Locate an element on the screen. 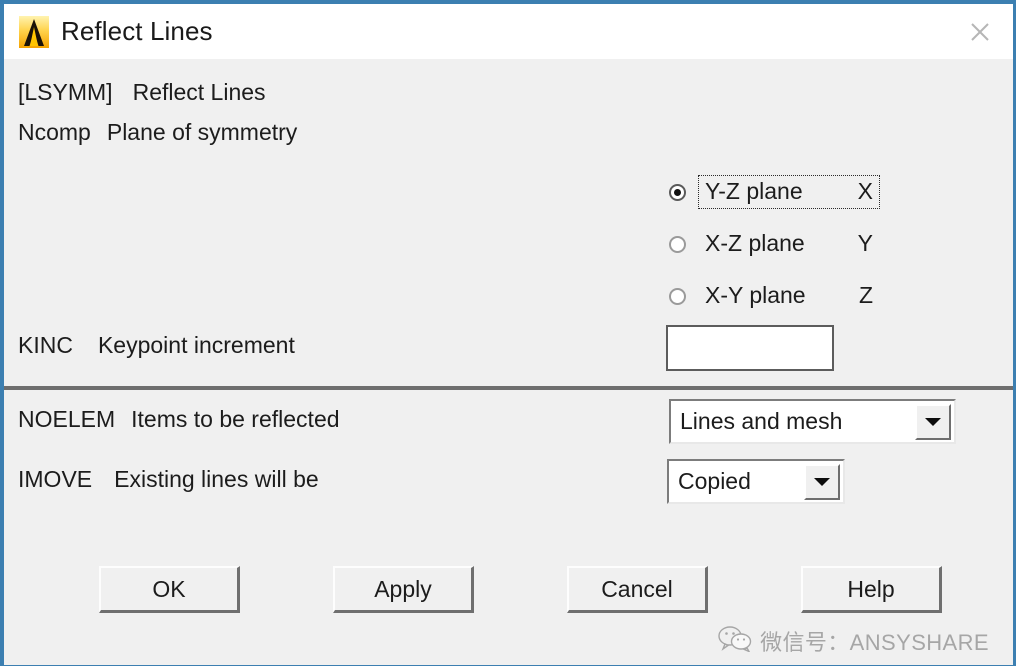  noelem-desc: Items to be reflected is located at coordinates (235, 419).